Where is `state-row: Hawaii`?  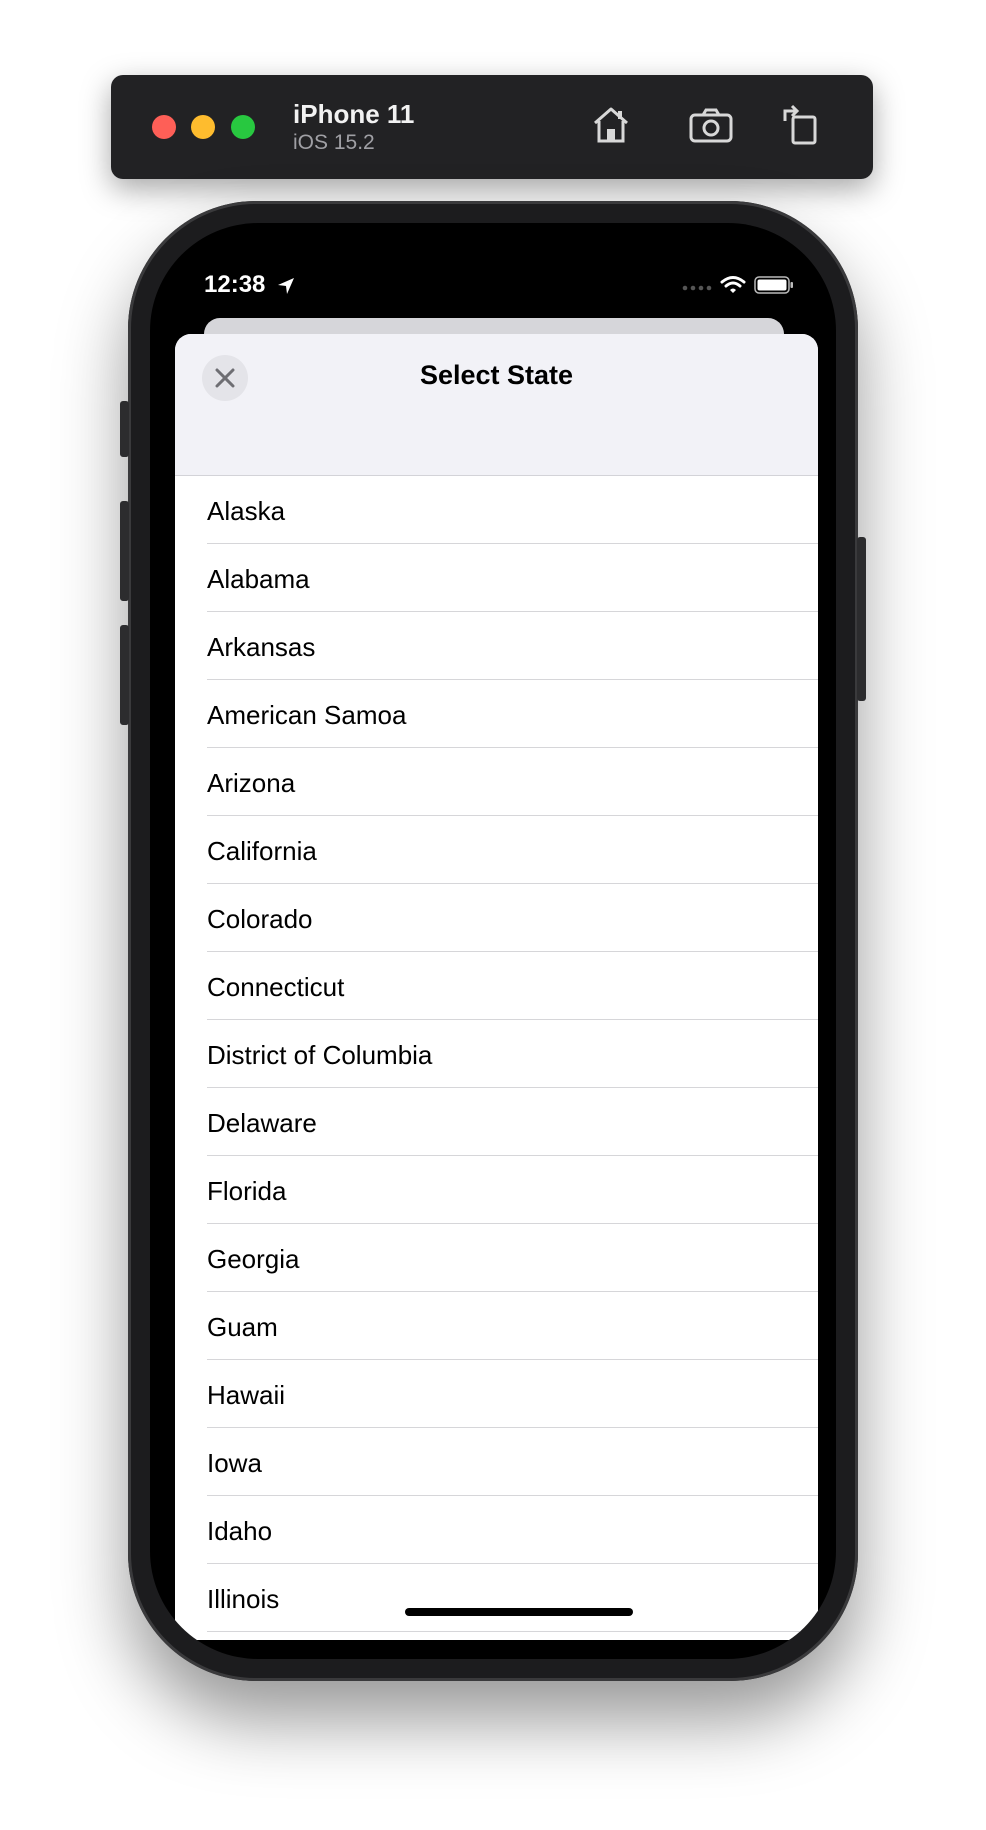 state-row: Hawaii is located at coordinates (496, 1394).